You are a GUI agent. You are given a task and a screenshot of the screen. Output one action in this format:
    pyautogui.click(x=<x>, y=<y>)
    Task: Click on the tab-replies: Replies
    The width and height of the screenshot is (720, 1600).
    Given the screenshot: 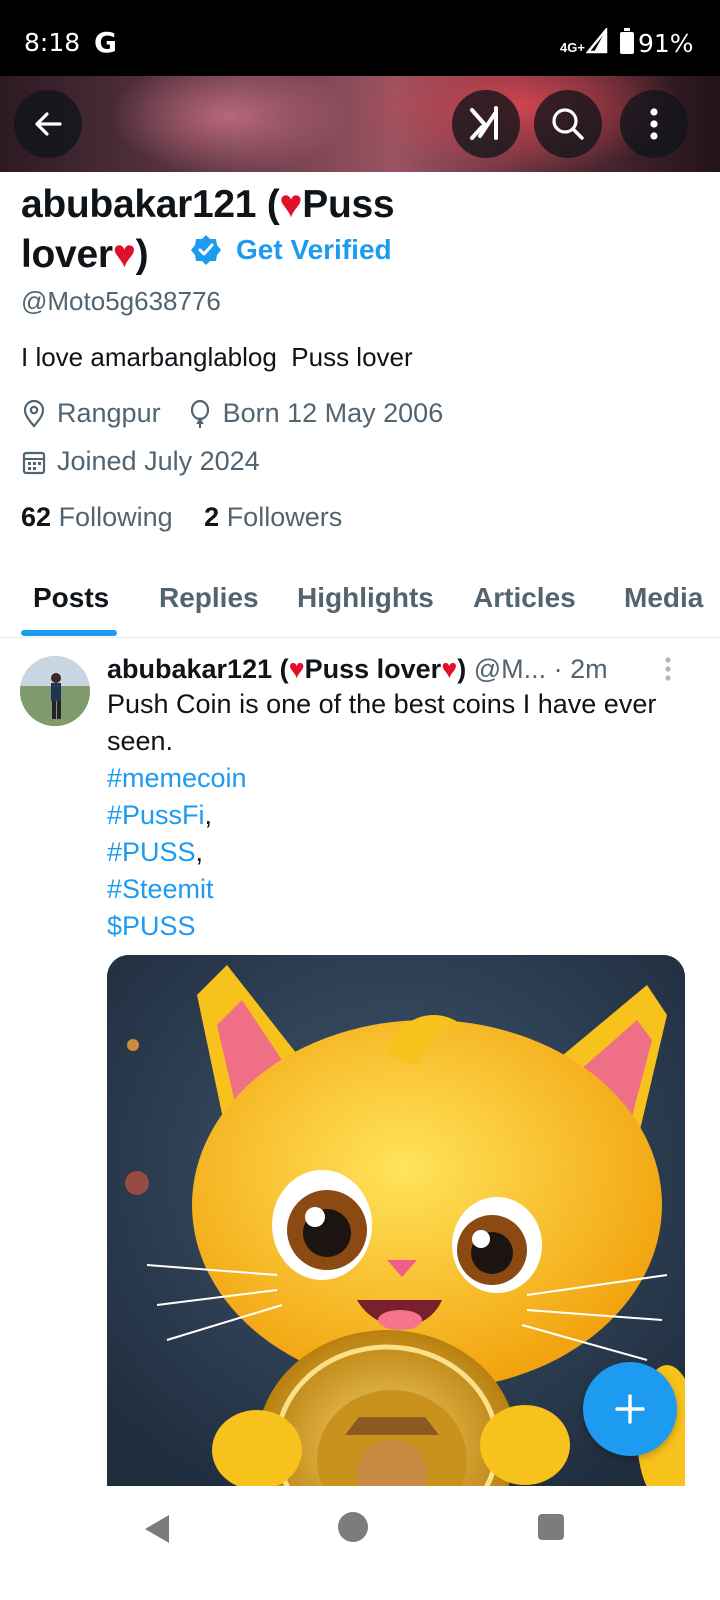 What is the action you would take?
    pyautogui.click(x=209, y=598)
    